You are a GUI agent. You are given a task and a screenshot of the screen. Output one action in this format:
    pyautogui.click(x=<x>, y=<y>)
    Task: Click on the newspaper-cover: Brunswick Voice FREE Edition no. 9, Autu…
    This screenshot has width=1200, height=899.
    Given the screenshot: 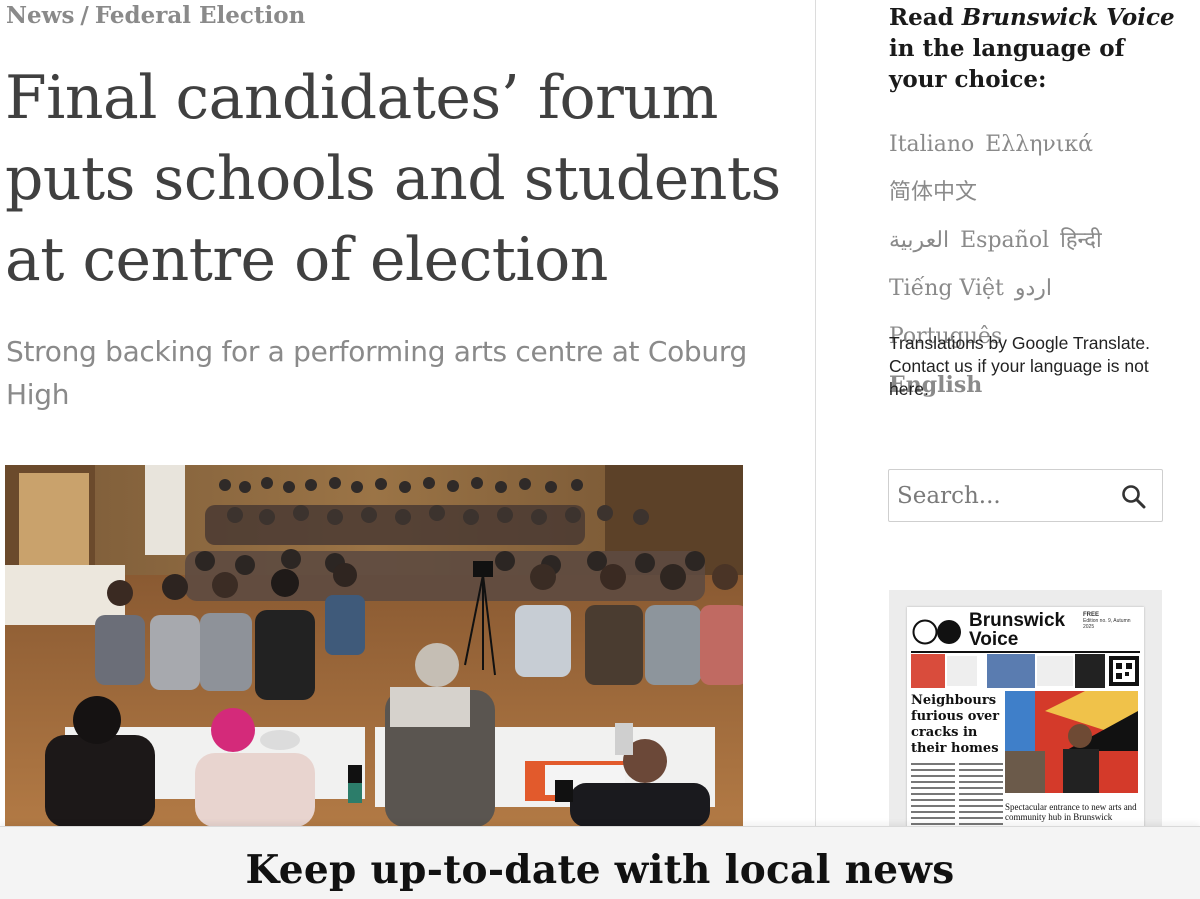 What is the action you would take?
    pyautogui.click(x=1025, y=721)
    